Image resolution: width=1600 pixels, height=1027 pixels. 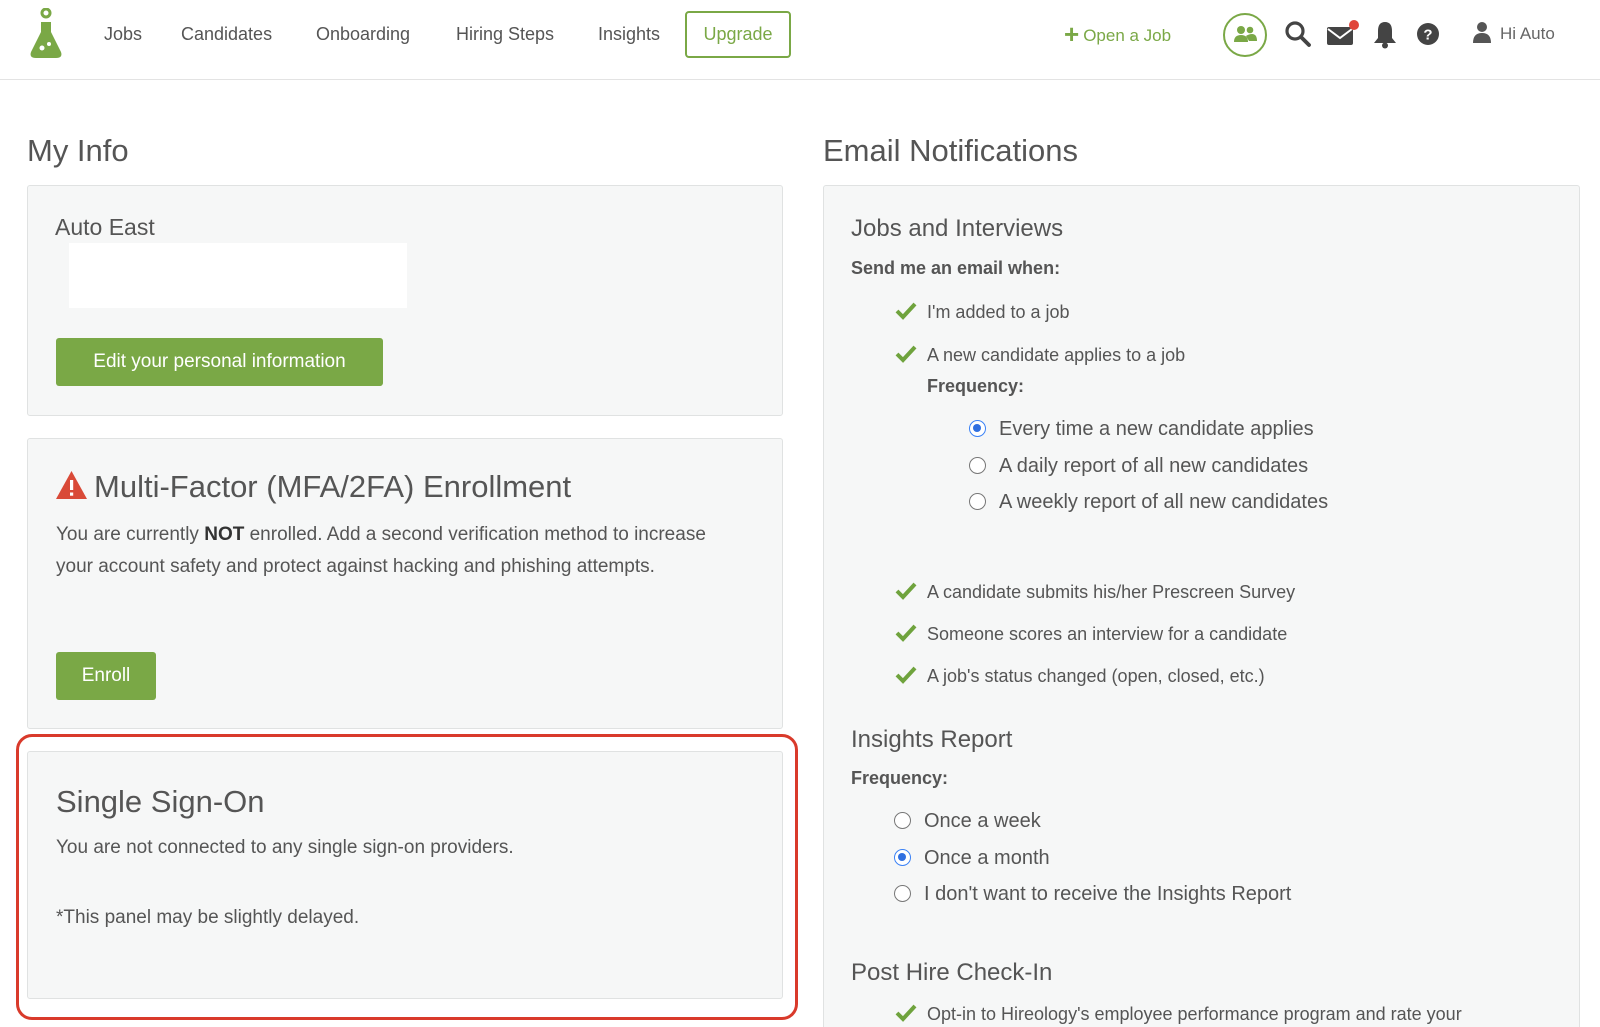 I want to click on radio-weekly-report: A weekly report of all new candidates, so click(x=1149, y=502).